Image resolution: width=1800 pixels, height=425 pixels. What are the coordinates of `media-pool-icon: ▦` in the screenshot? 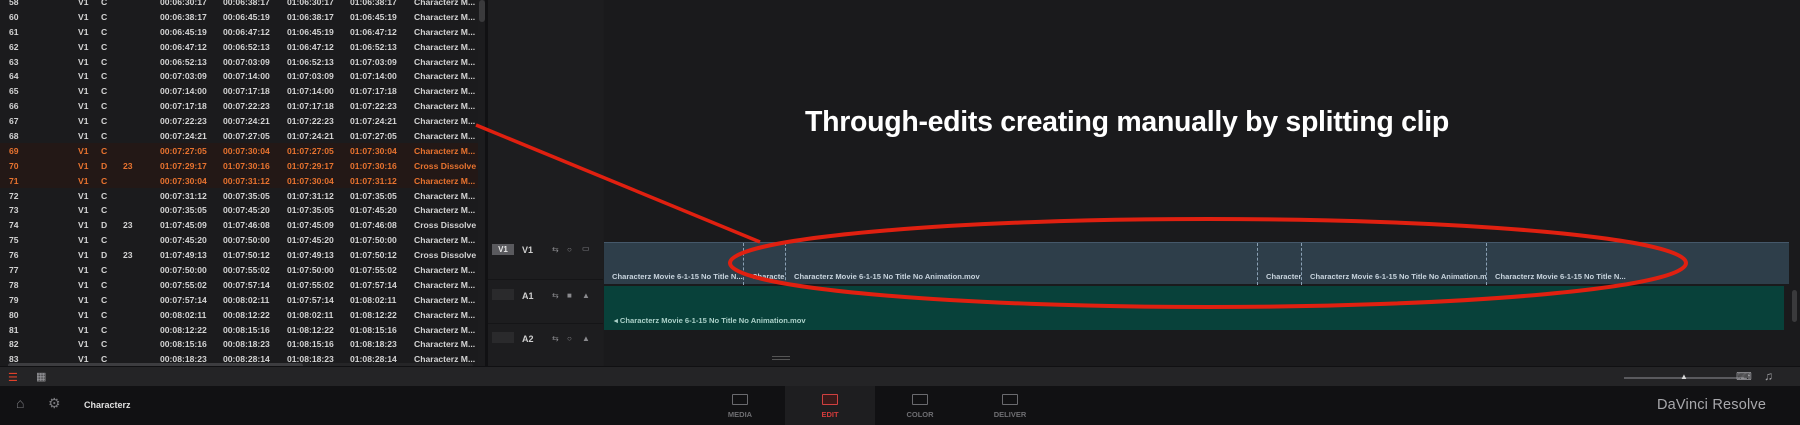 It's located at (41, 376).